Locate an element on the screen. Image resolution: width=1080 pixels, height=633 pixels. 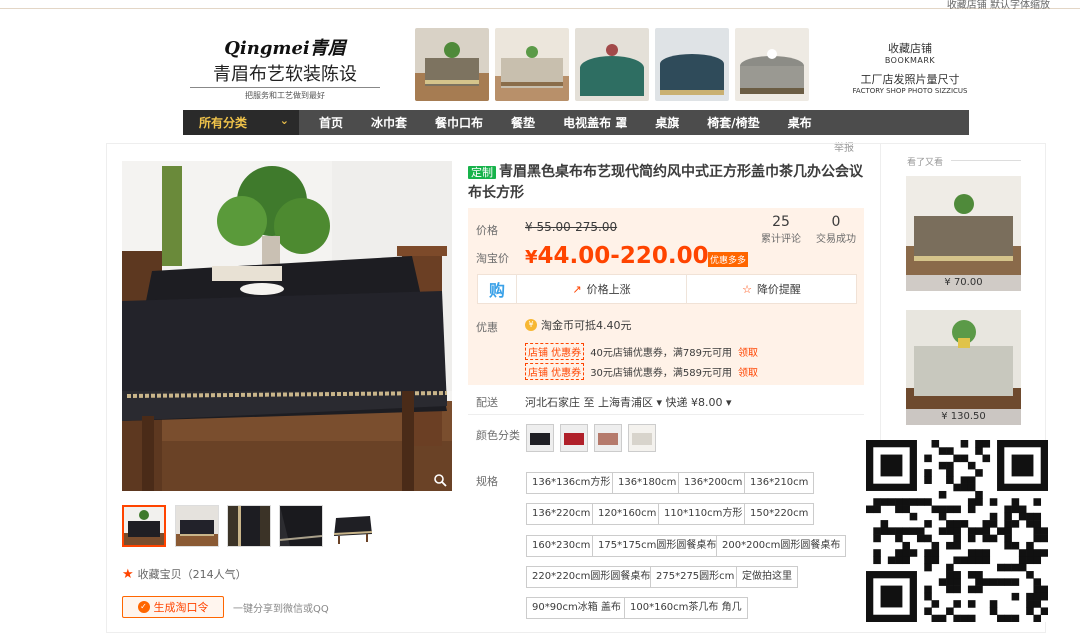
color-swatch-black is located at coordinates (540, 438).